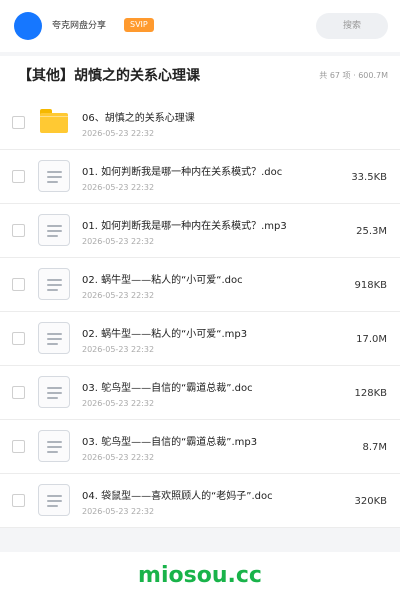 The height and width of the screenshot is (600, 400). What do you see at coordinates (352, 26) in the screenshot?
I see `search-button: 搜索` at bounding box center [352, 26].